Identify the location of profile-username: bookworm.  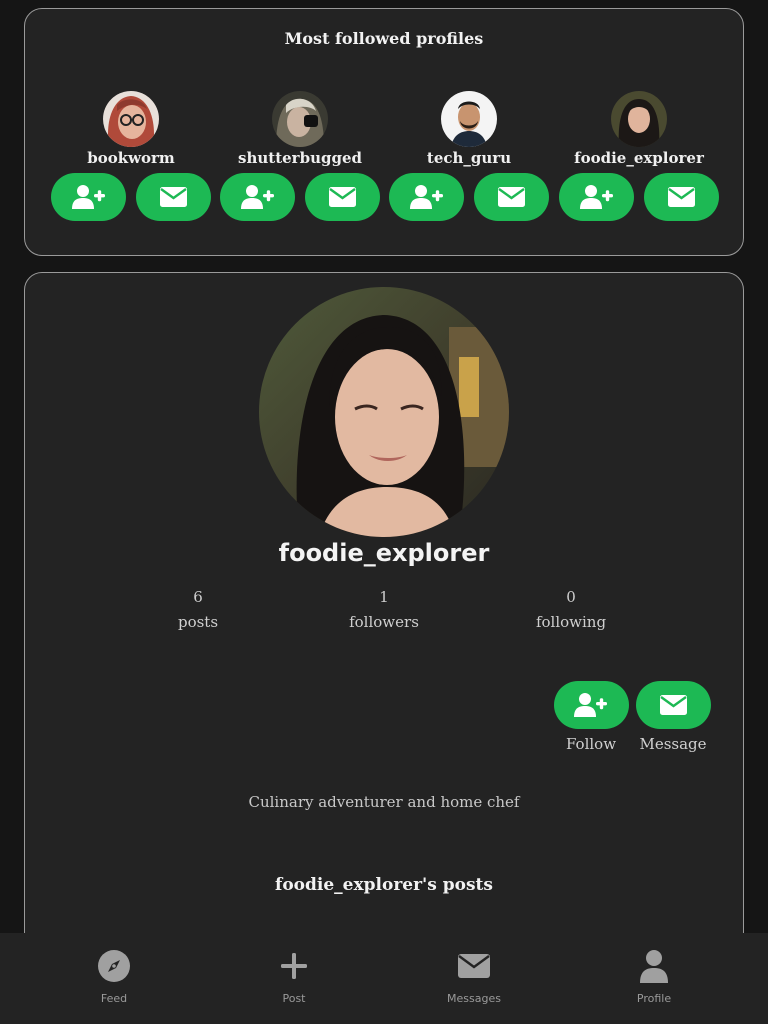
(131, 158).